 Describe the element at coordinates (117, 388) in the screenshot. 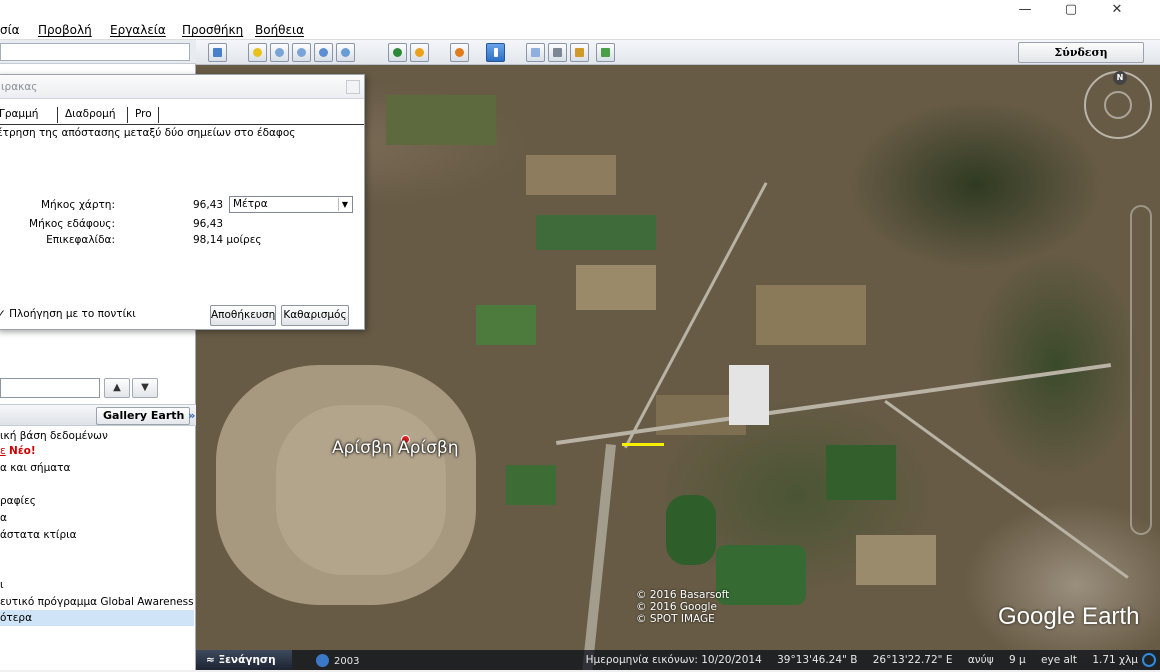

I see `move-up-button: ▲` at that location.